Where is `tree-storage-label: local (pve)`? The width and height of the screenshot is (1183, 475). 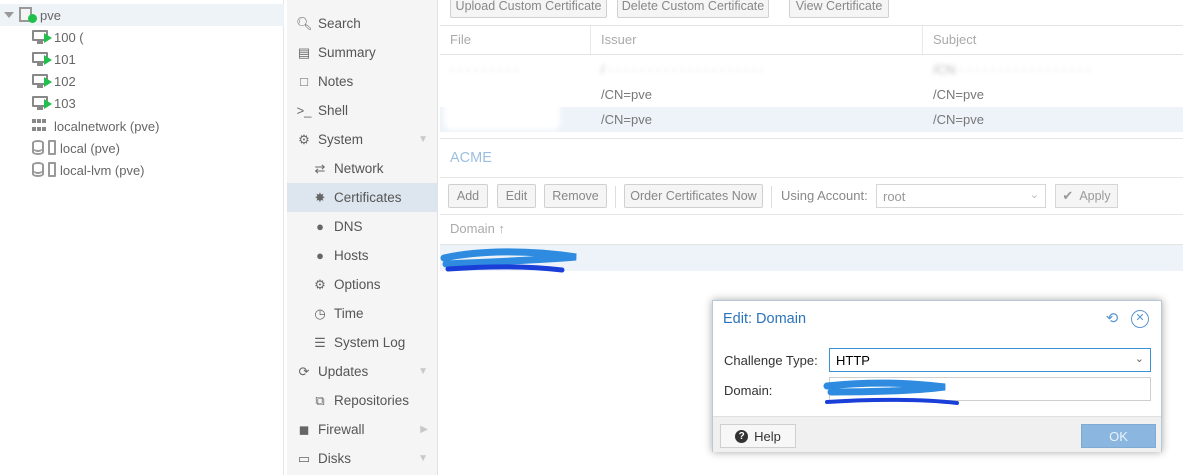 tree-storage-label: local (pve) is located at coordinates (90, 148).